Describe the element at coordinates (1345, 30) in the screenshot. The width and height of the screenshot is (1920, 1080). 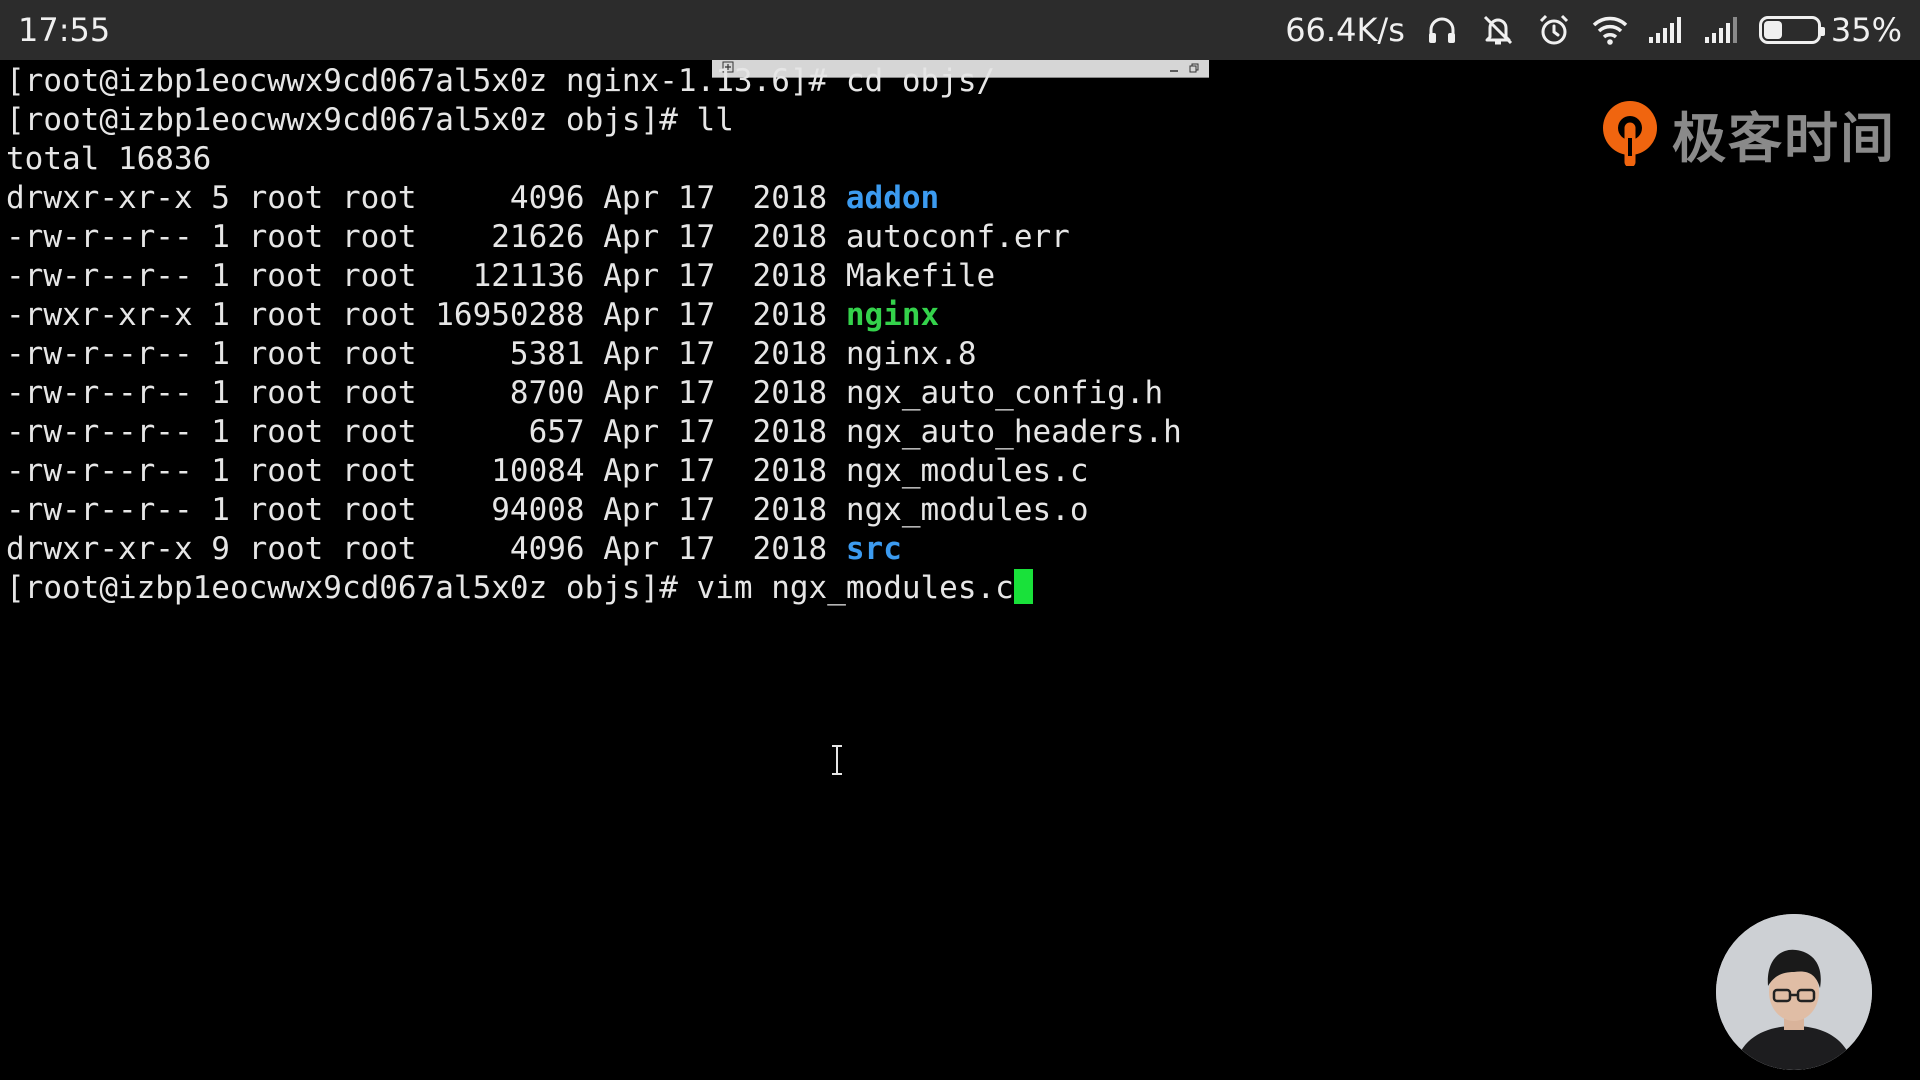
I see `network-speed: 66.4K/s` at that location.